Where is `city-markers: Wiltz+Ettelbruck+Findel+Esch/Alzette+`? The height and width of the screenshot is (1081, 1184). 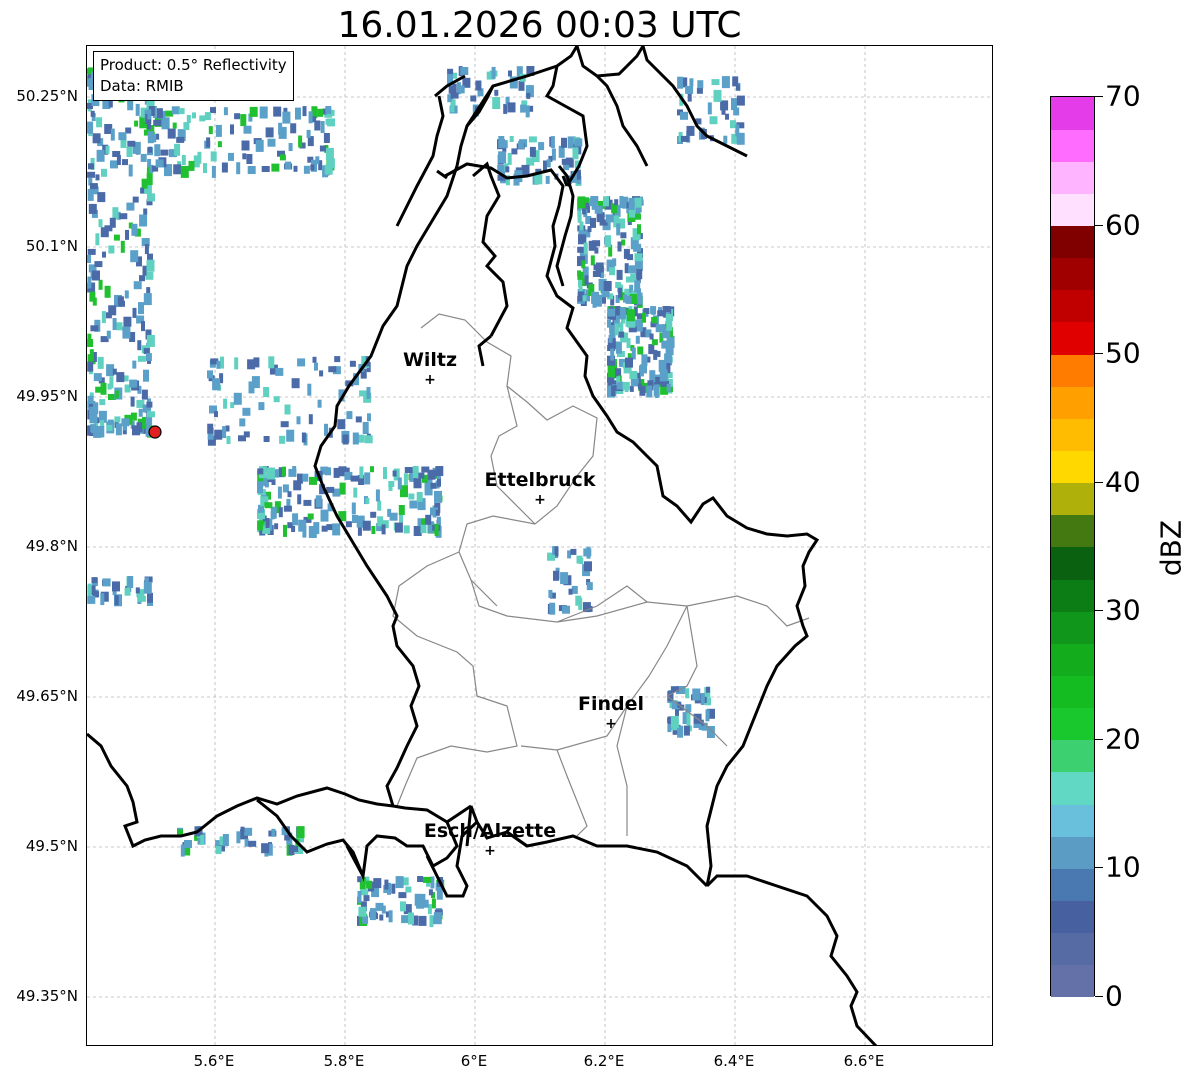
city-markers: Wiltz+Ettelbruck+Findel+Esch/Alzette+ is located at coordinates (523, 604).